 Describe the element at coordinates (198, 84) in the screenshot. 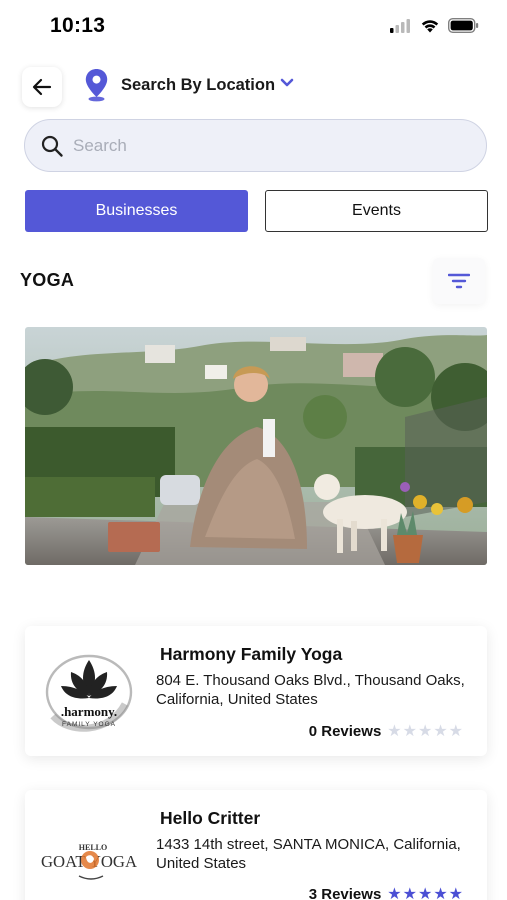

I see `location-title: Search By Location` at that location.